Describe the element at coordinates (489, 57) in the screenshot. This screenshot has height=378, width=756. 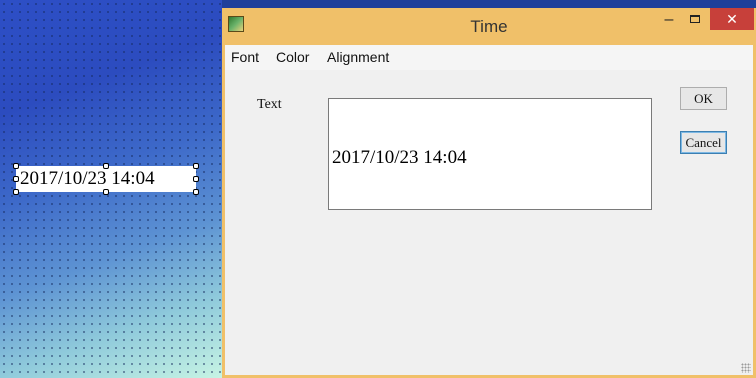
I see `menu-bar: Font Color Alignment` at that location.